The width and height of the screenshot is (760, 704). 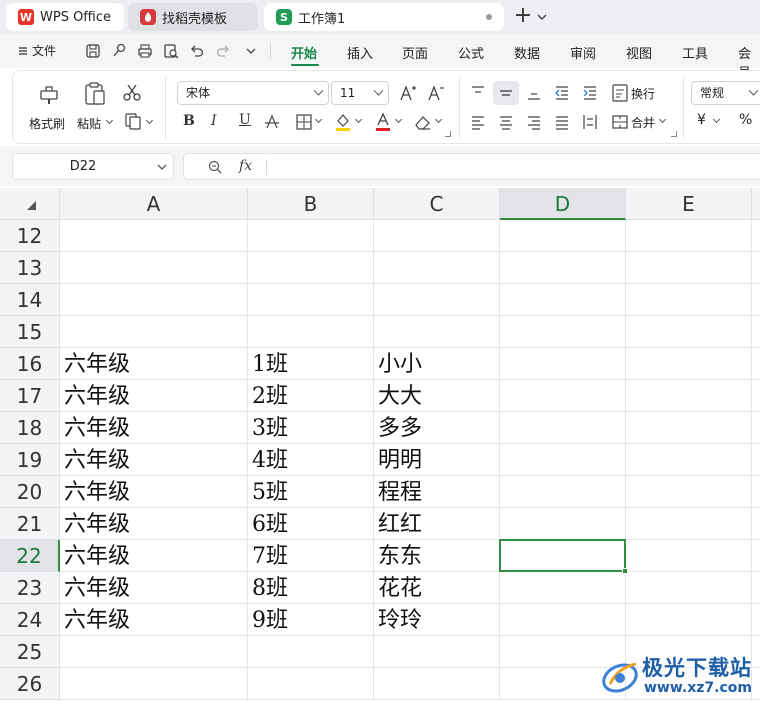 What do you see at coordinates (318, 119) in the screenshot?
I see `border-dropdown-icon` at bounding box center [318, 119].